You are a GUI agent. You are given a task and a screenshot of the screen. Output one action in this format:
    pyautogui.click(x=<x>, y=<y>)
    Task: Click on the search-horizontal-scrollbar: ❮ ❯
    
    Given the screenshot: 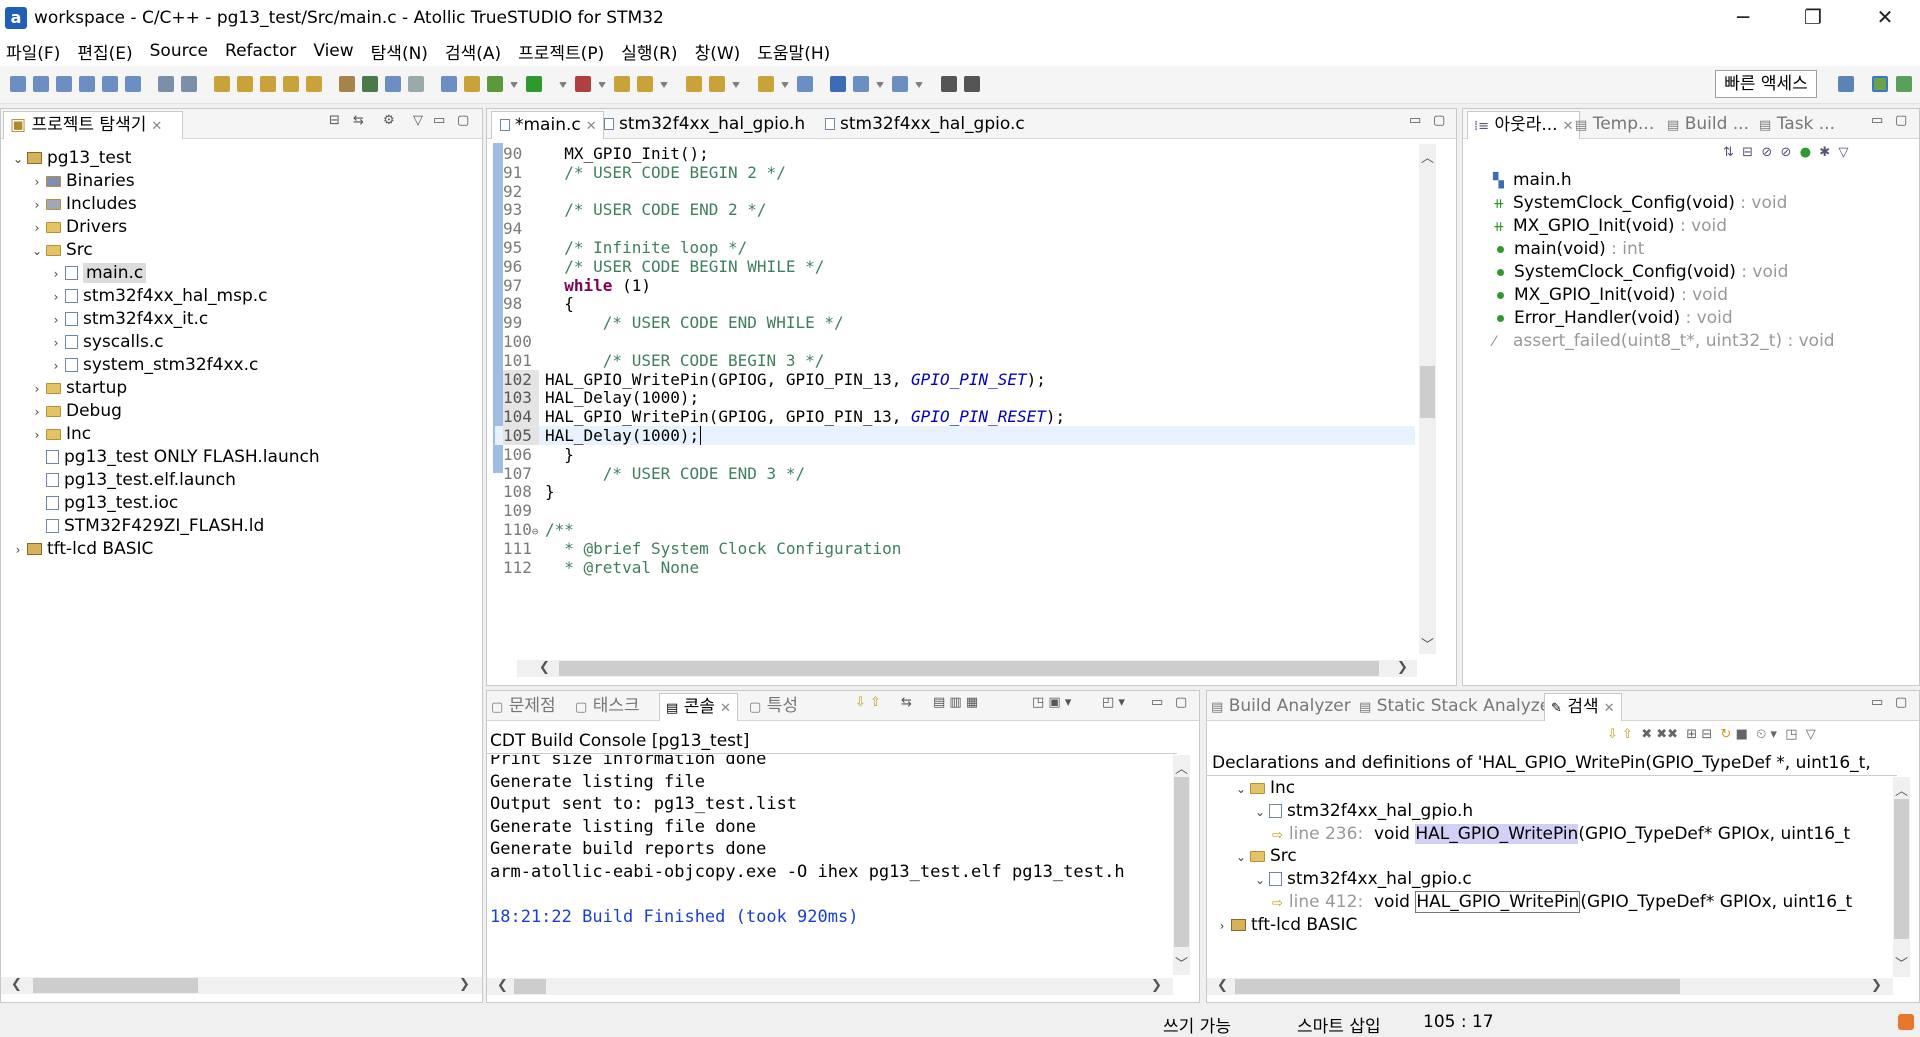 What is the action you would take?
    pyautogui.click(x=1550, y=986)
    